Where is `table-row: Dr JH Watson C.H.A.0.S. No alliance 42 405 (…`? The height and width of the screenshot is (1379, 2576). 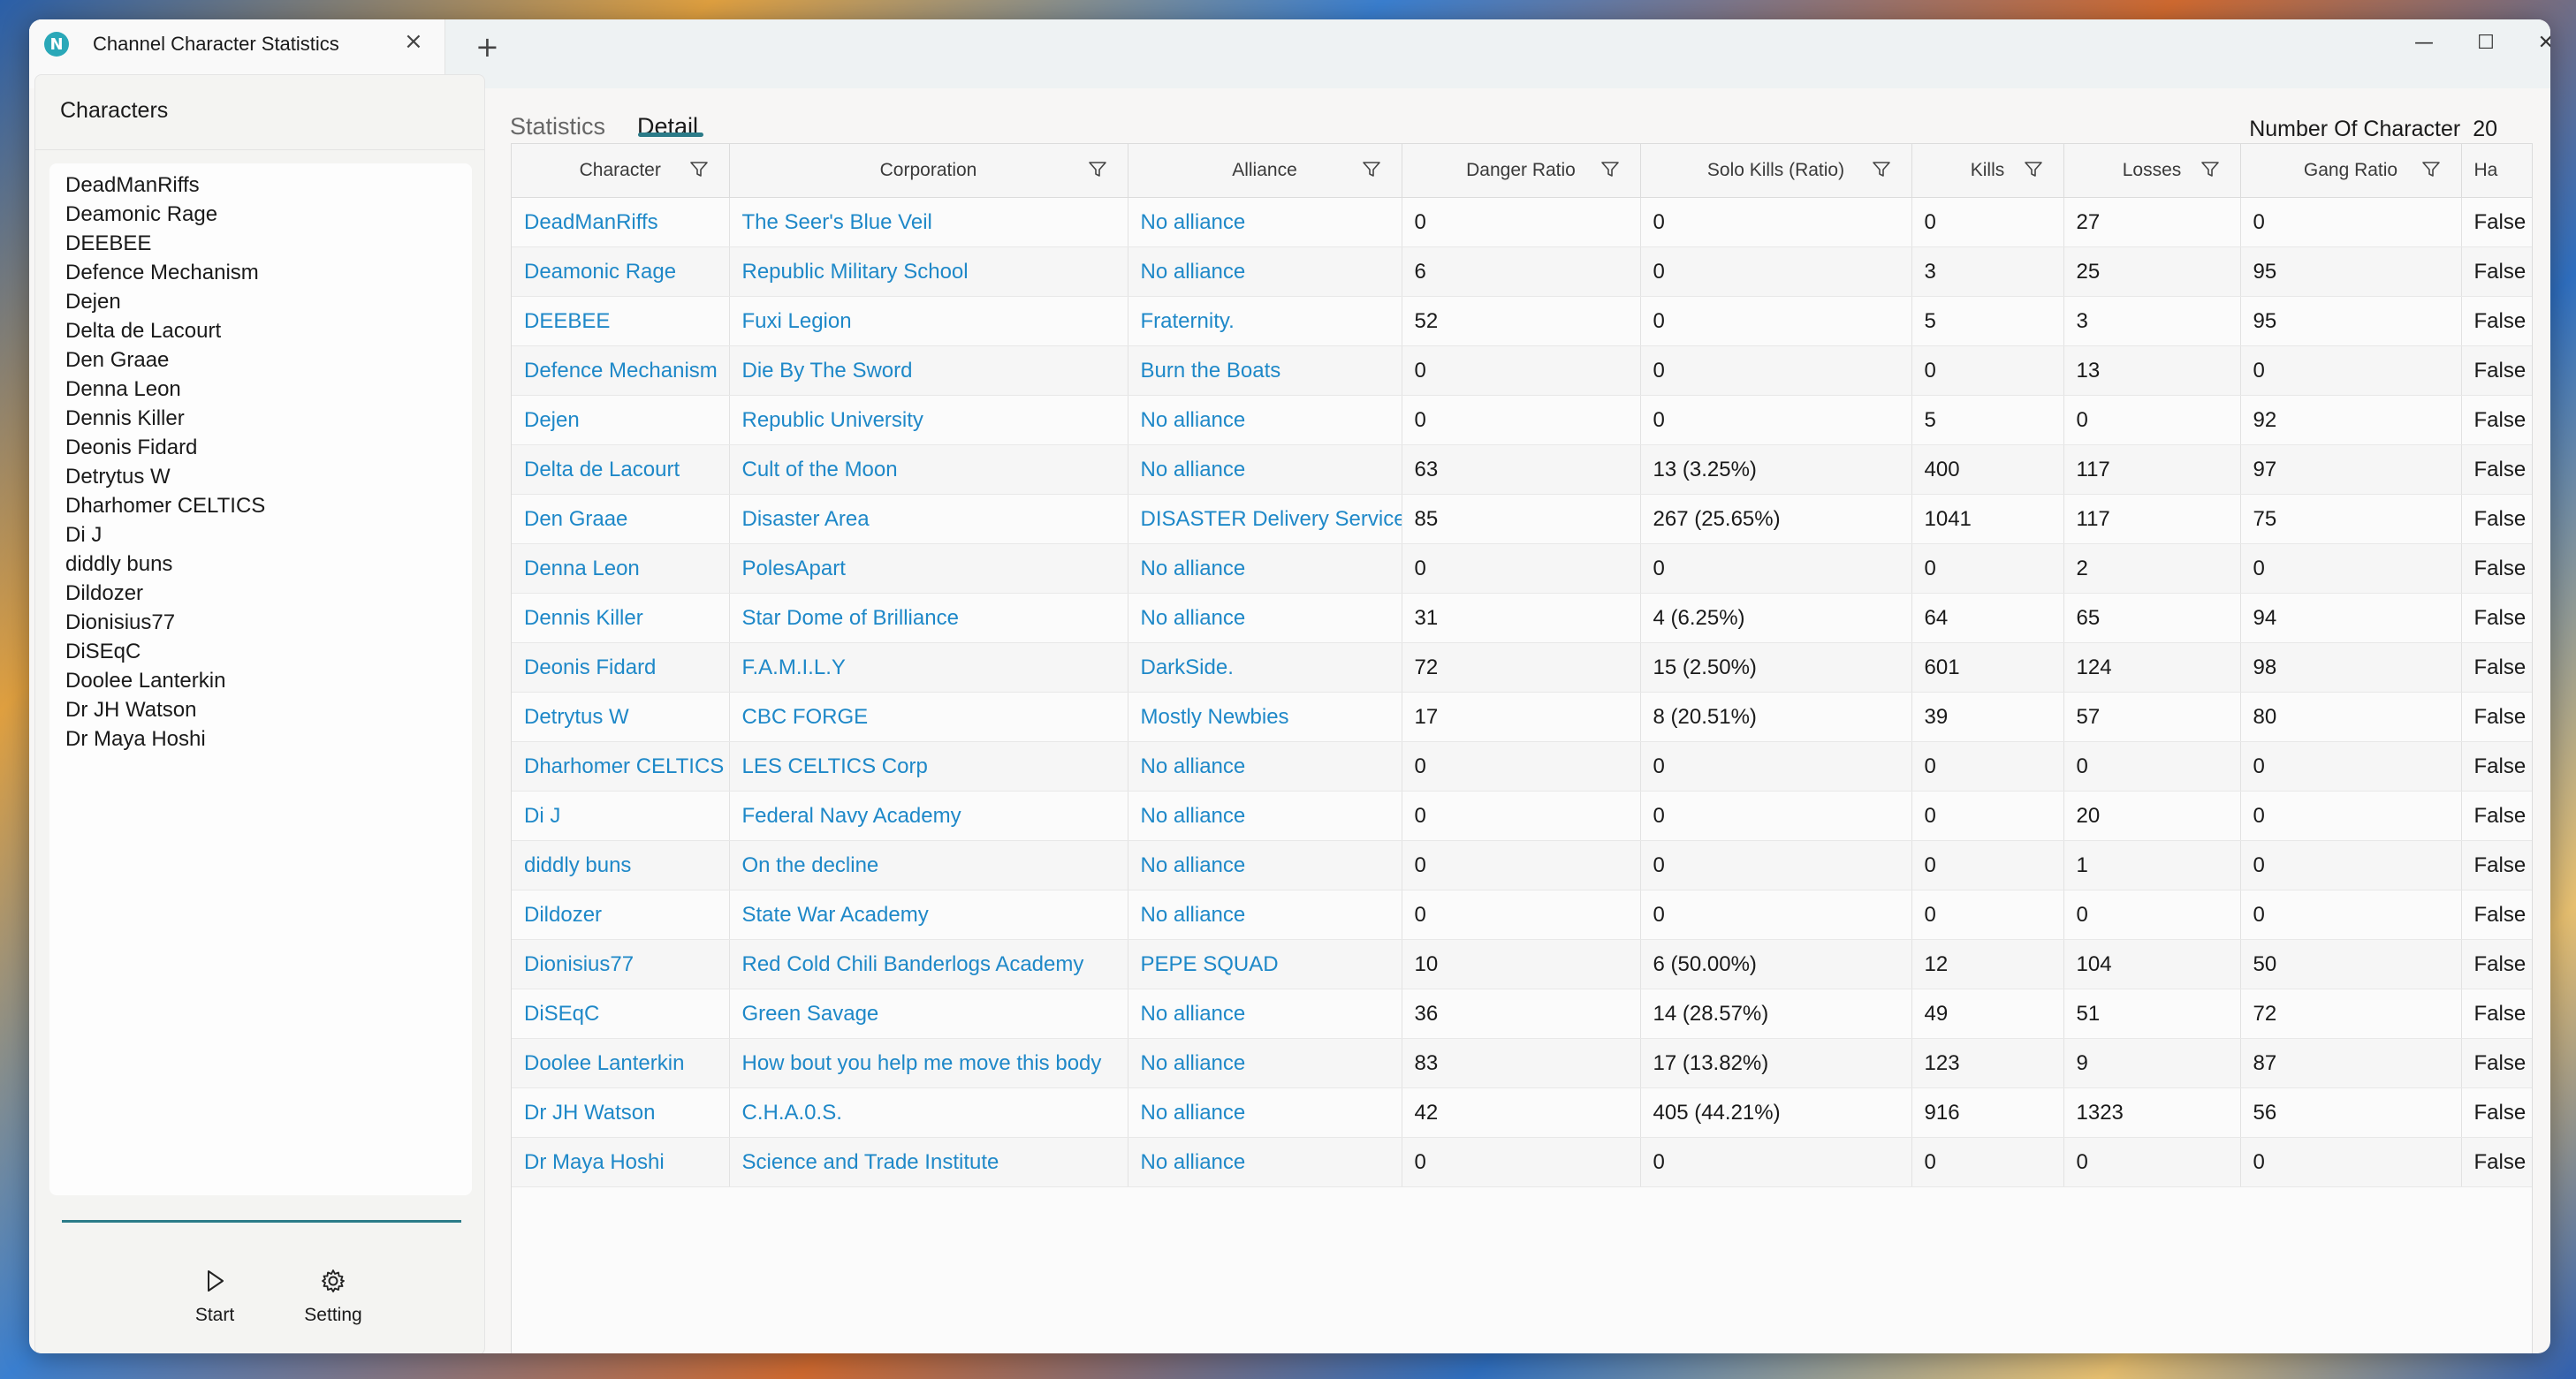 table-row: Dr JH Watson C.H.A.0.S. No alliance 42 405 (… is located at coordinates (1522, 1112).